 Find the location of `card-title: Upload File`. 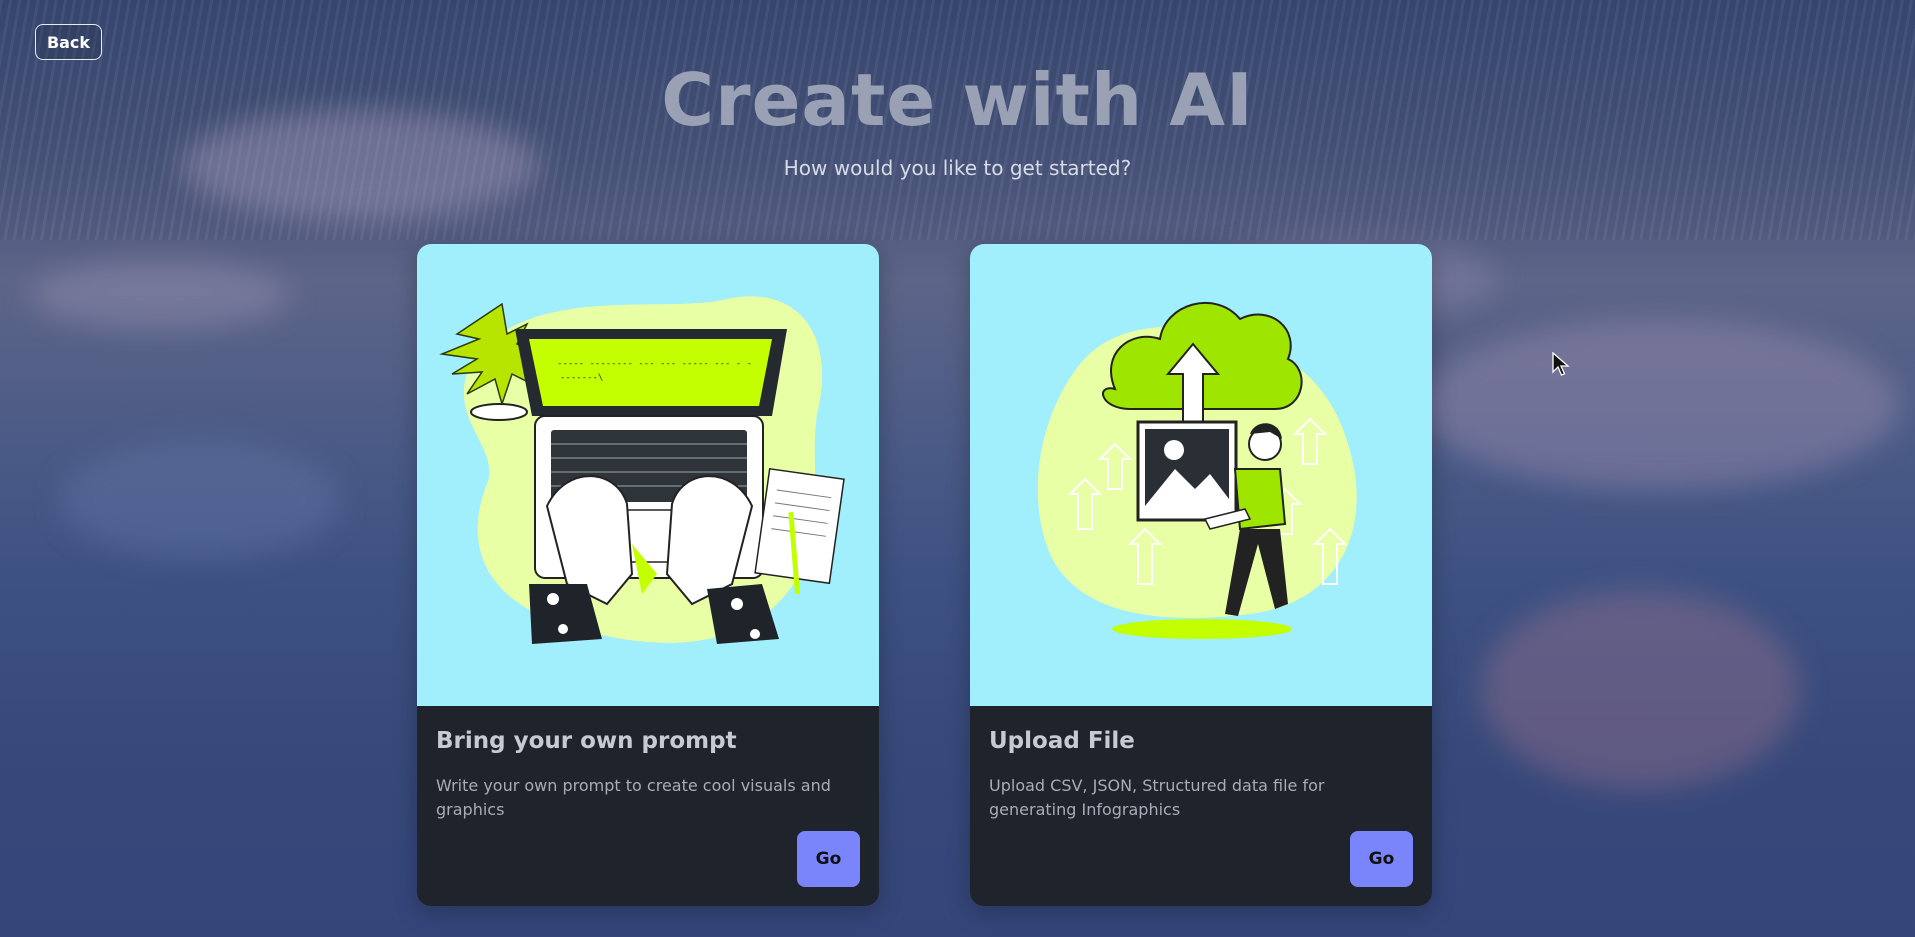

card-title: Upload File is located at coordinates (1062, 741).